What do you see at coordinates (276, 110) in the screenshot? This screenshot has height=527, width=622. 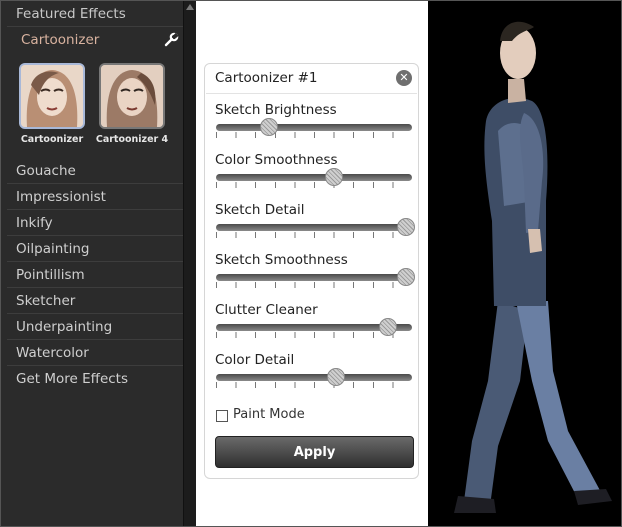 I see `slider-label-sketch-brightness: Sketch Brightness` at bounding box center [276, 110].